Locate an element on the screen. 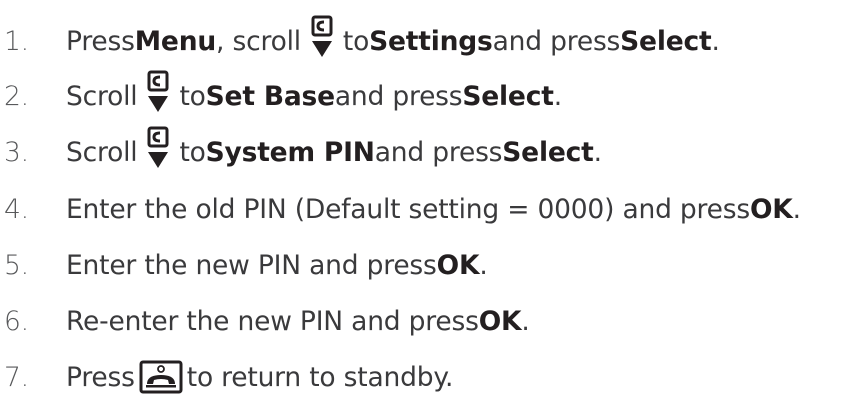  step-text: Press to return to standby. is located at coordinates (259, 377).